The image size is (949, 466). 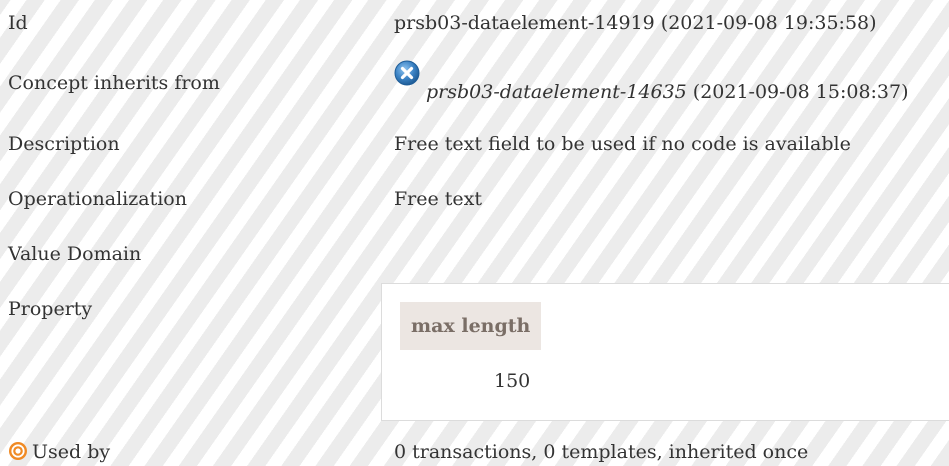 I want to click on property-value-max-length: 150, so click(x=512, y=381).